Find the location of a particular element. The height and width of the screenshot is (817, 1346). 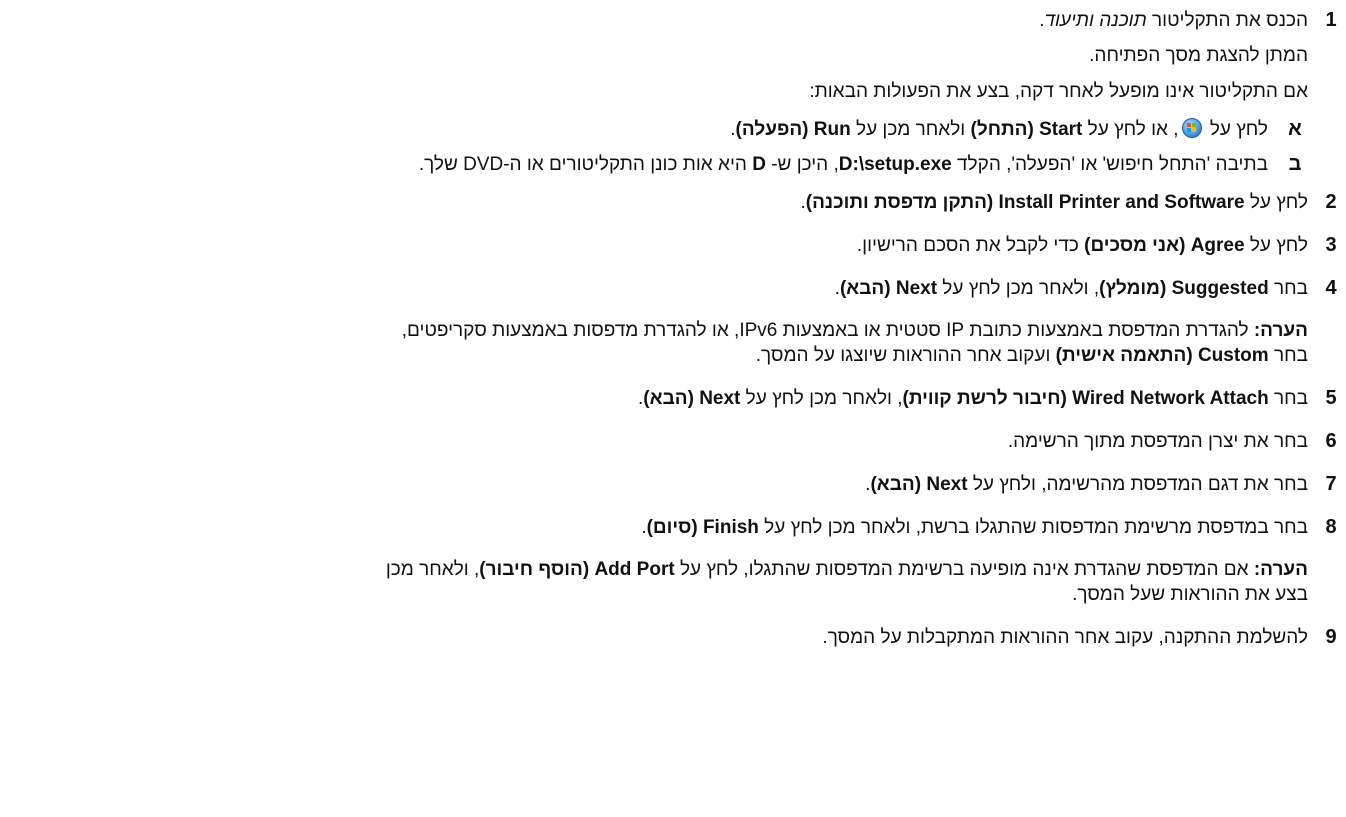

step-number: 2 is located at coordinates (1331, 202).